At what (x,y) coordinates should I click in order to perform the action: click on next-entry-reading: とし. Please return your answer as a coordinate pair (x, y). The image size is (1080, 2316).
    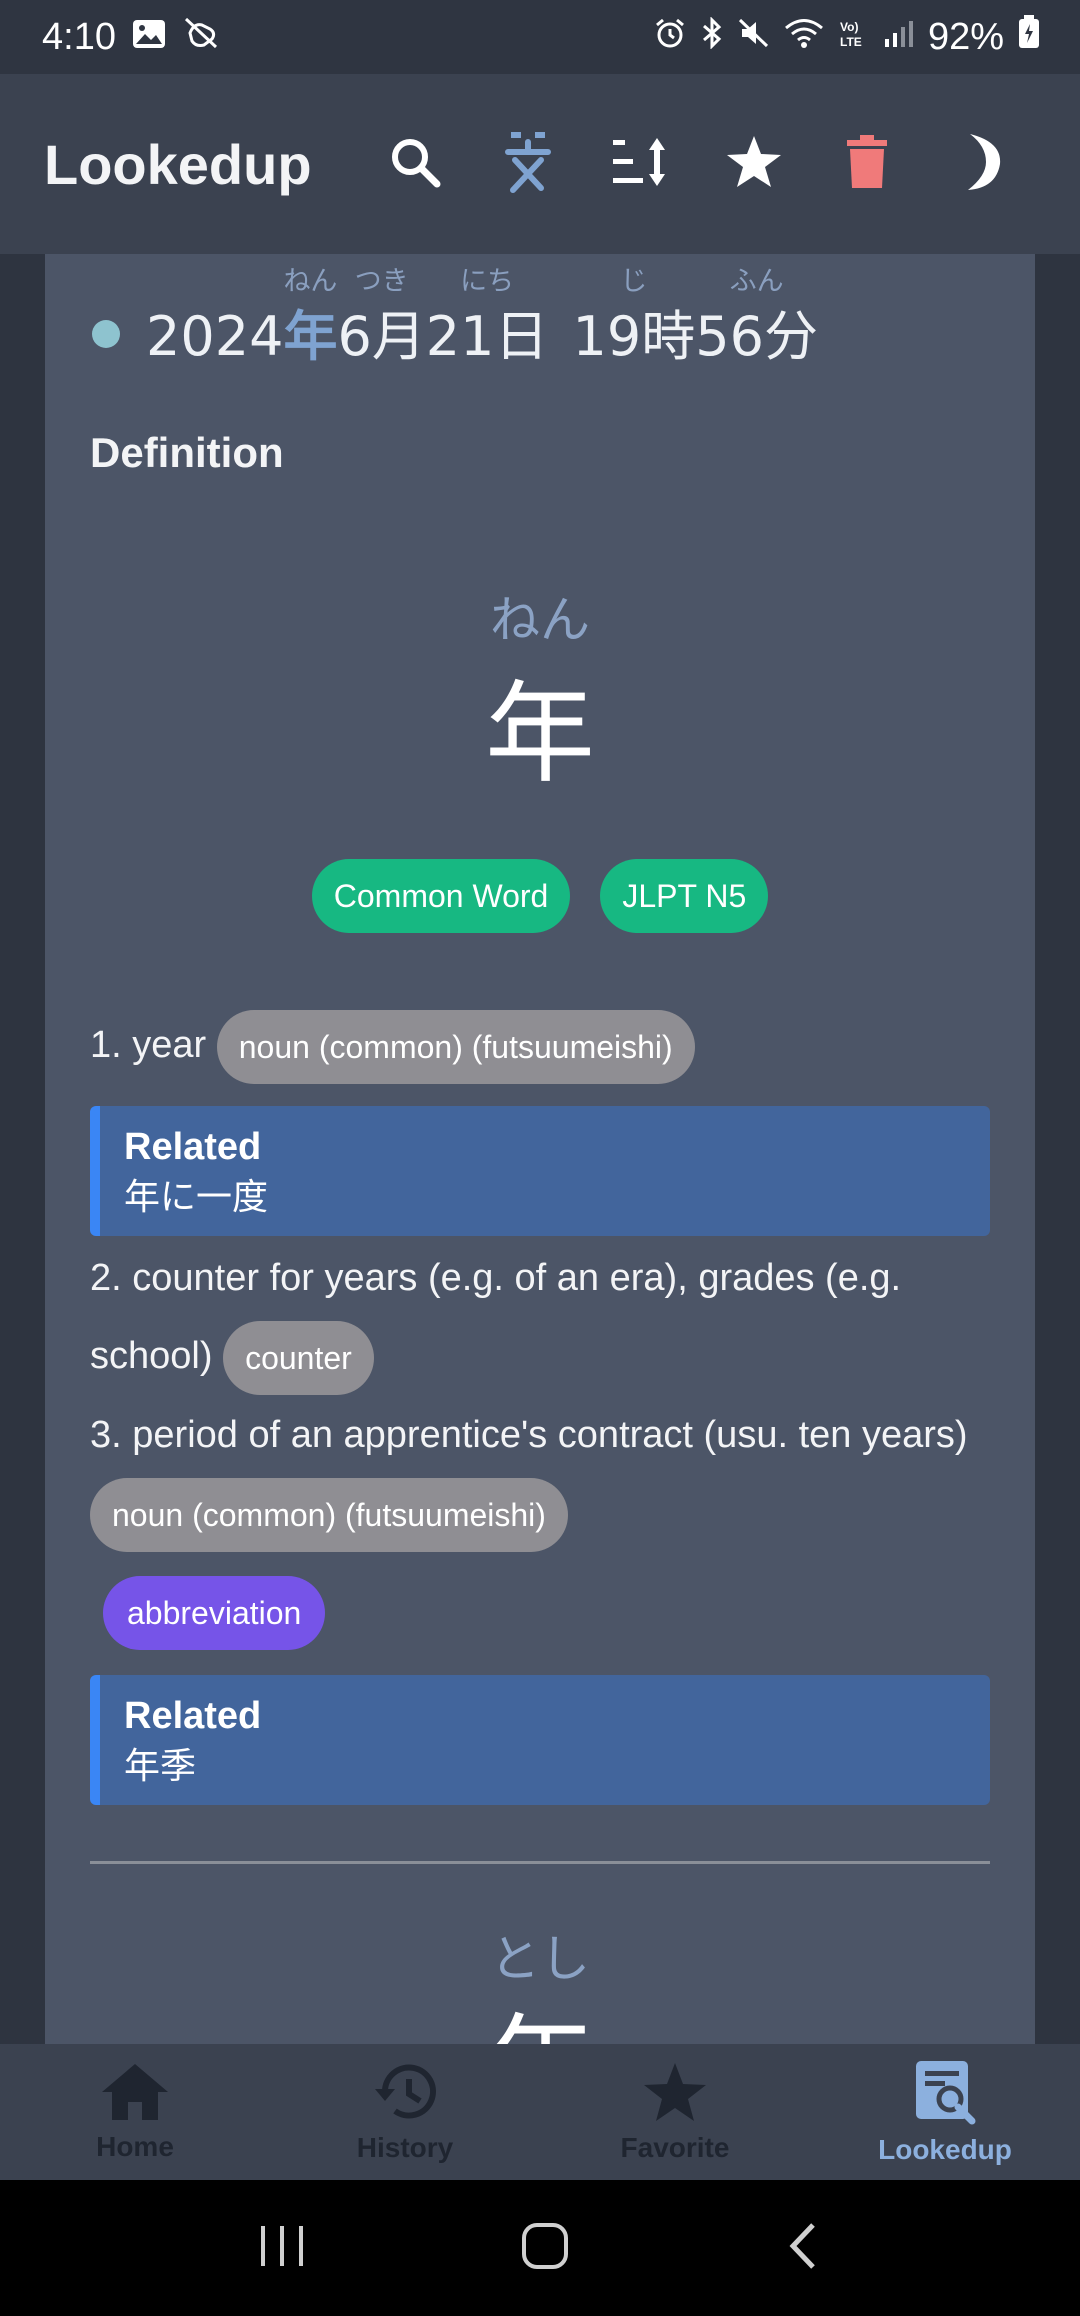
    Looking at the image, I should click on (540, 1959).